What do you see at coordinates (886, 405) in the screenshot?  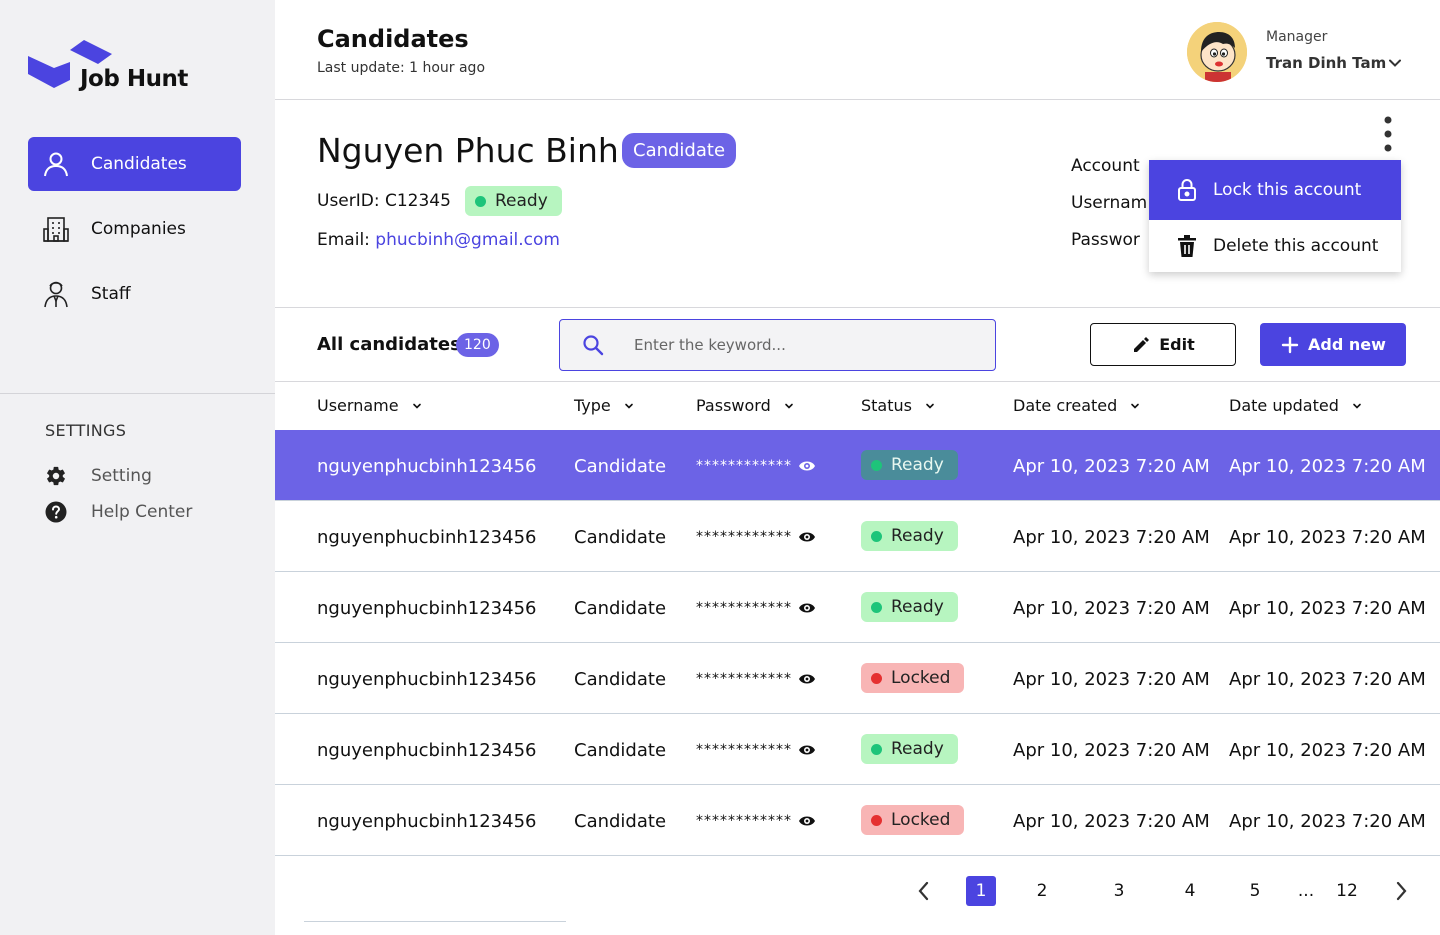 I see `column-label: Status` at bounding box center [886, 405].